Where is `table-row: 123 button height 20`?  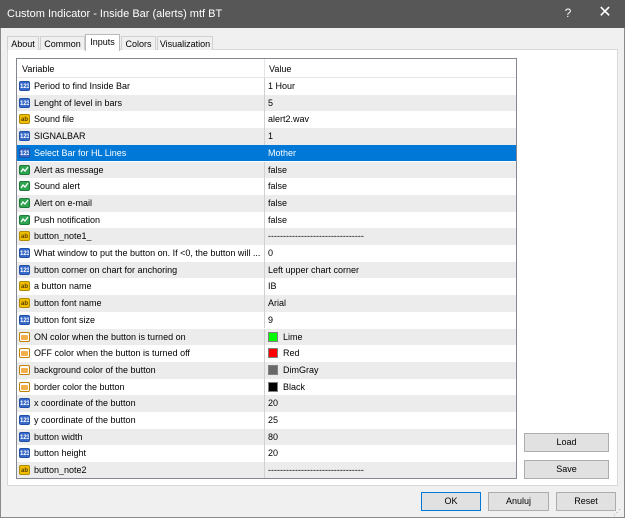
table-row: 123 button height 20 is located at coordinates (266, 454).